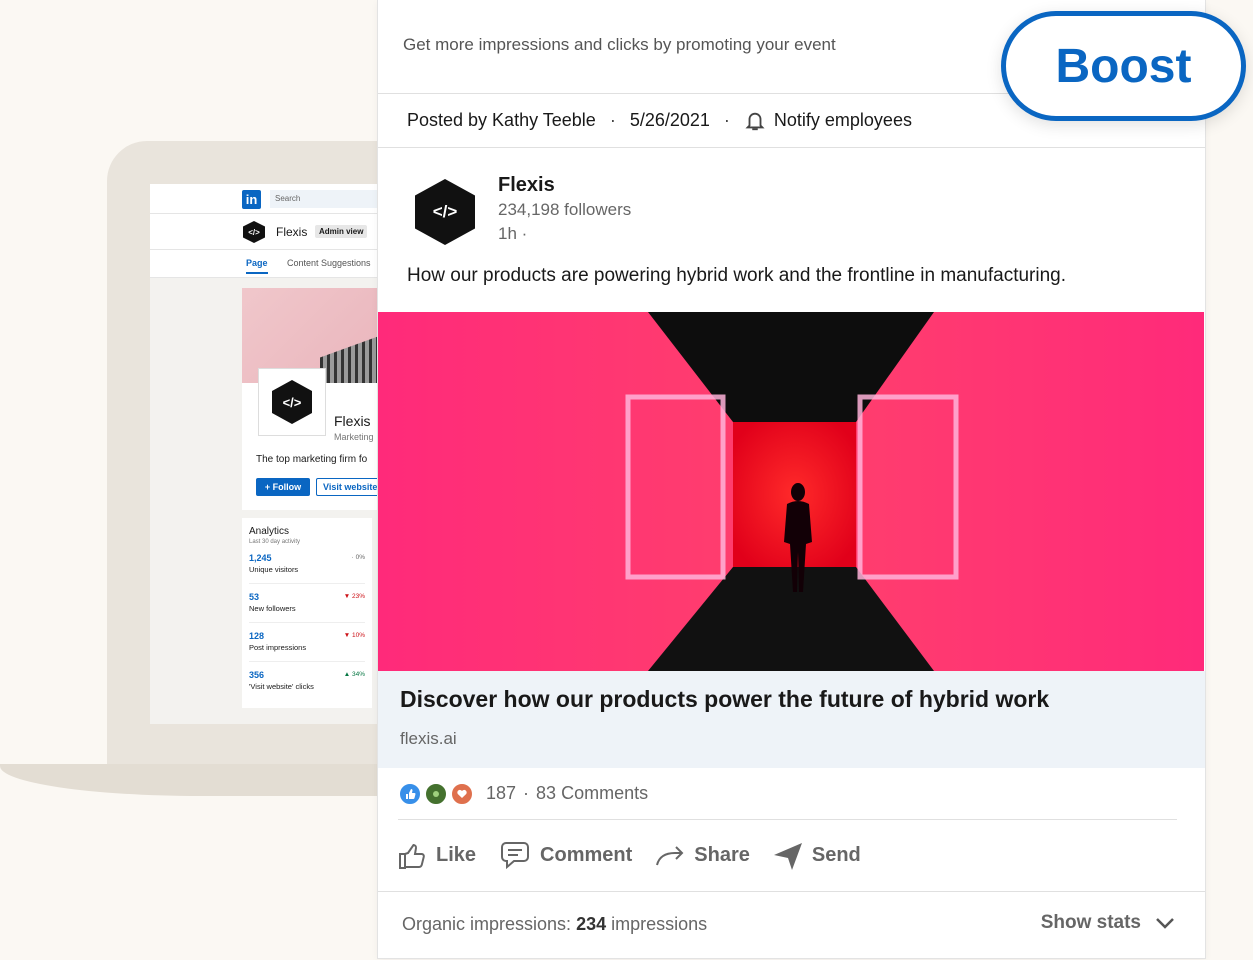  I want to click on organic-unit: impressions, so click(659, 924).